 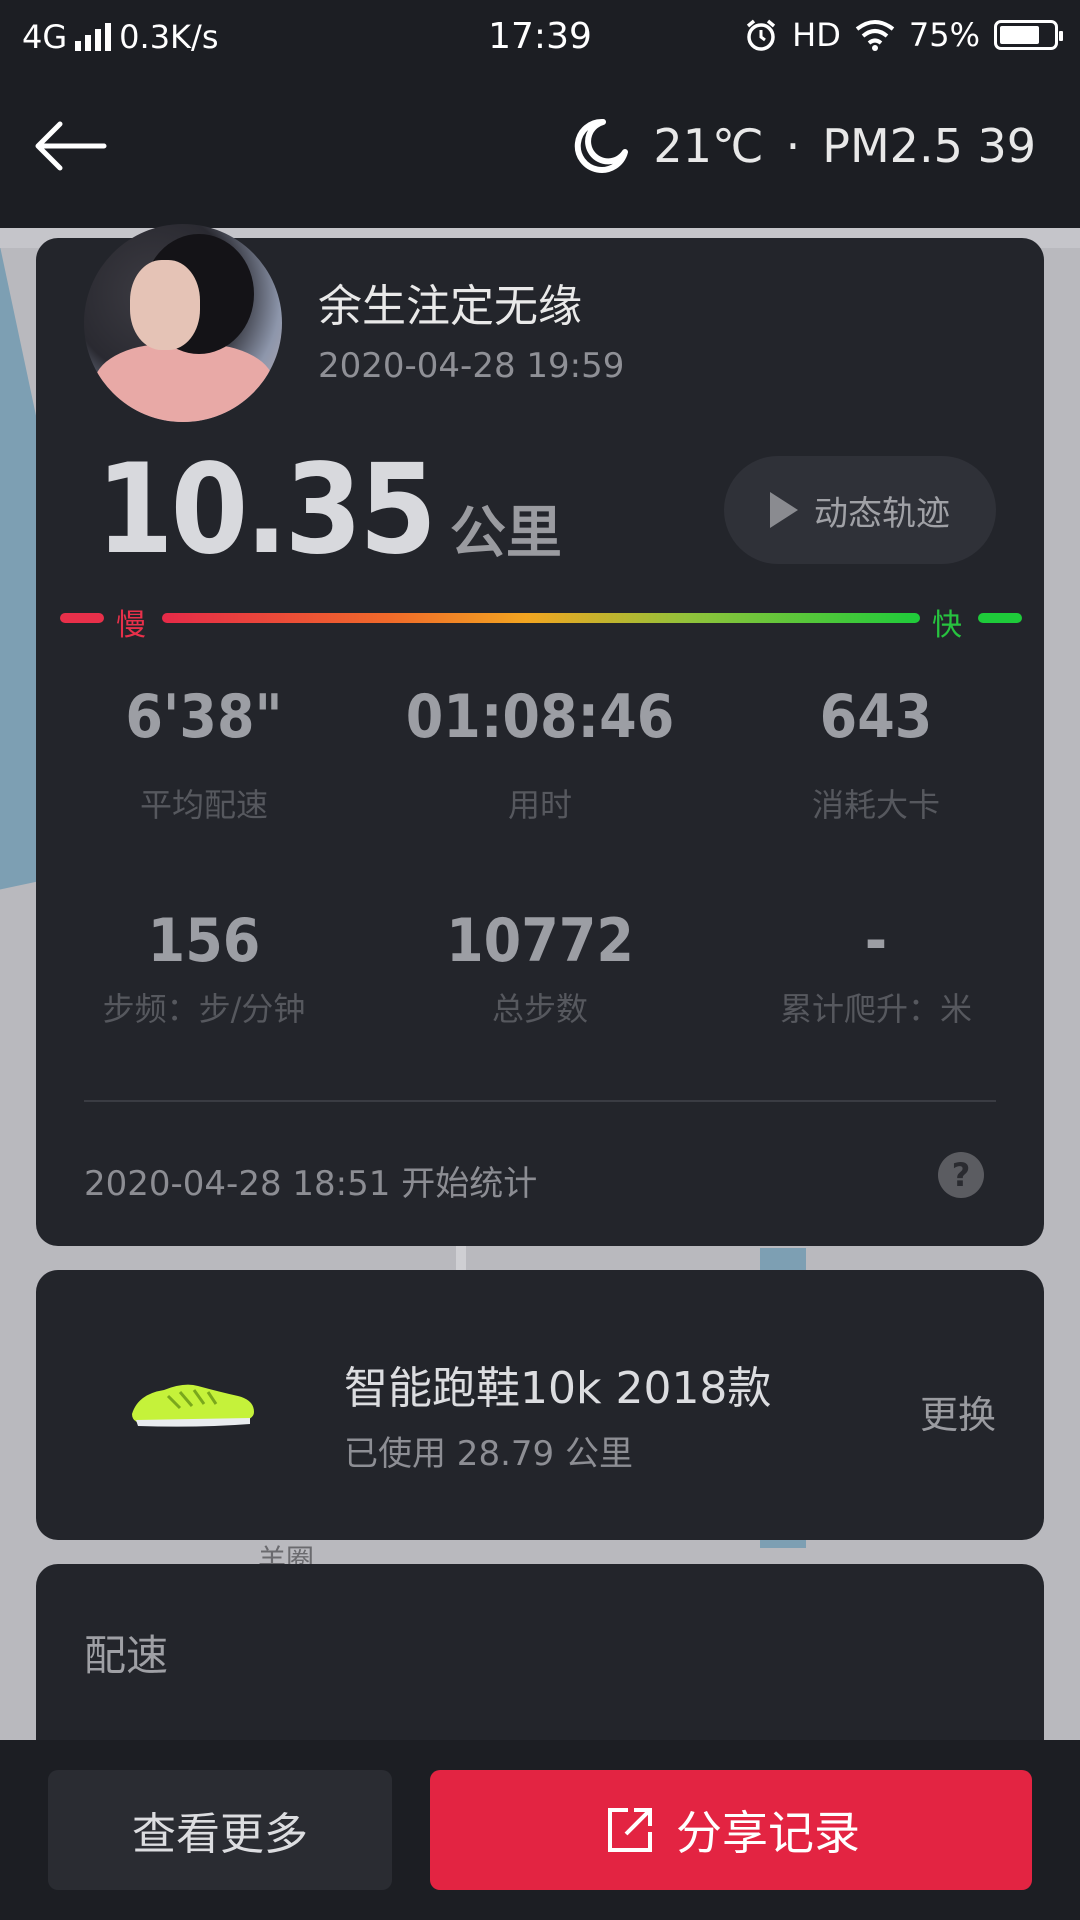 I want to click on hd-indicator: HD, so click(x=816, y=35).